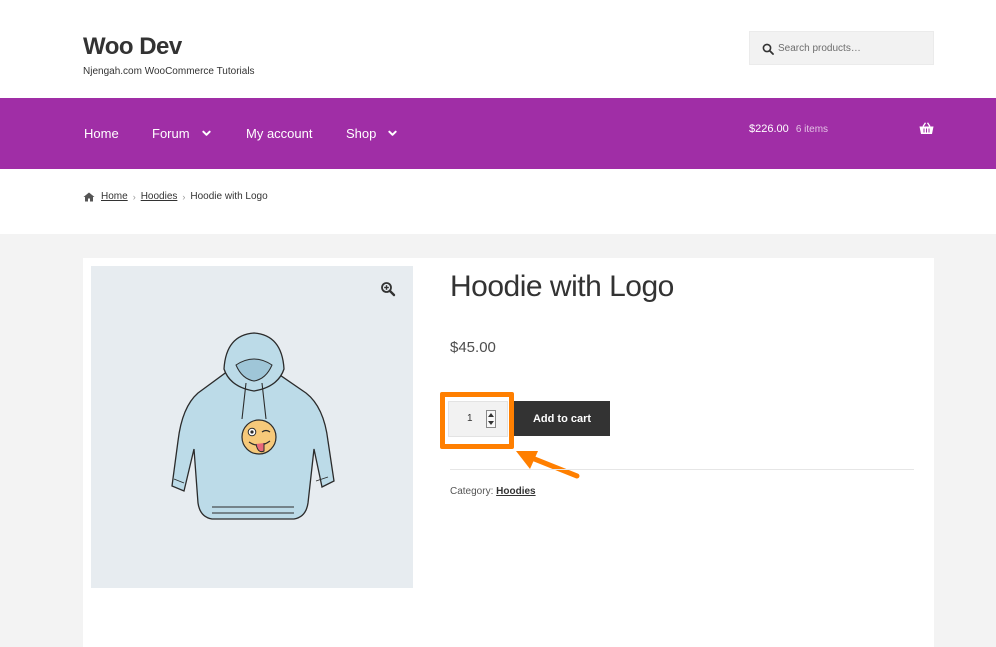 This screenshot has width=996, height=647. I want to click on site-title: Woo Dev, so click(132, 47).